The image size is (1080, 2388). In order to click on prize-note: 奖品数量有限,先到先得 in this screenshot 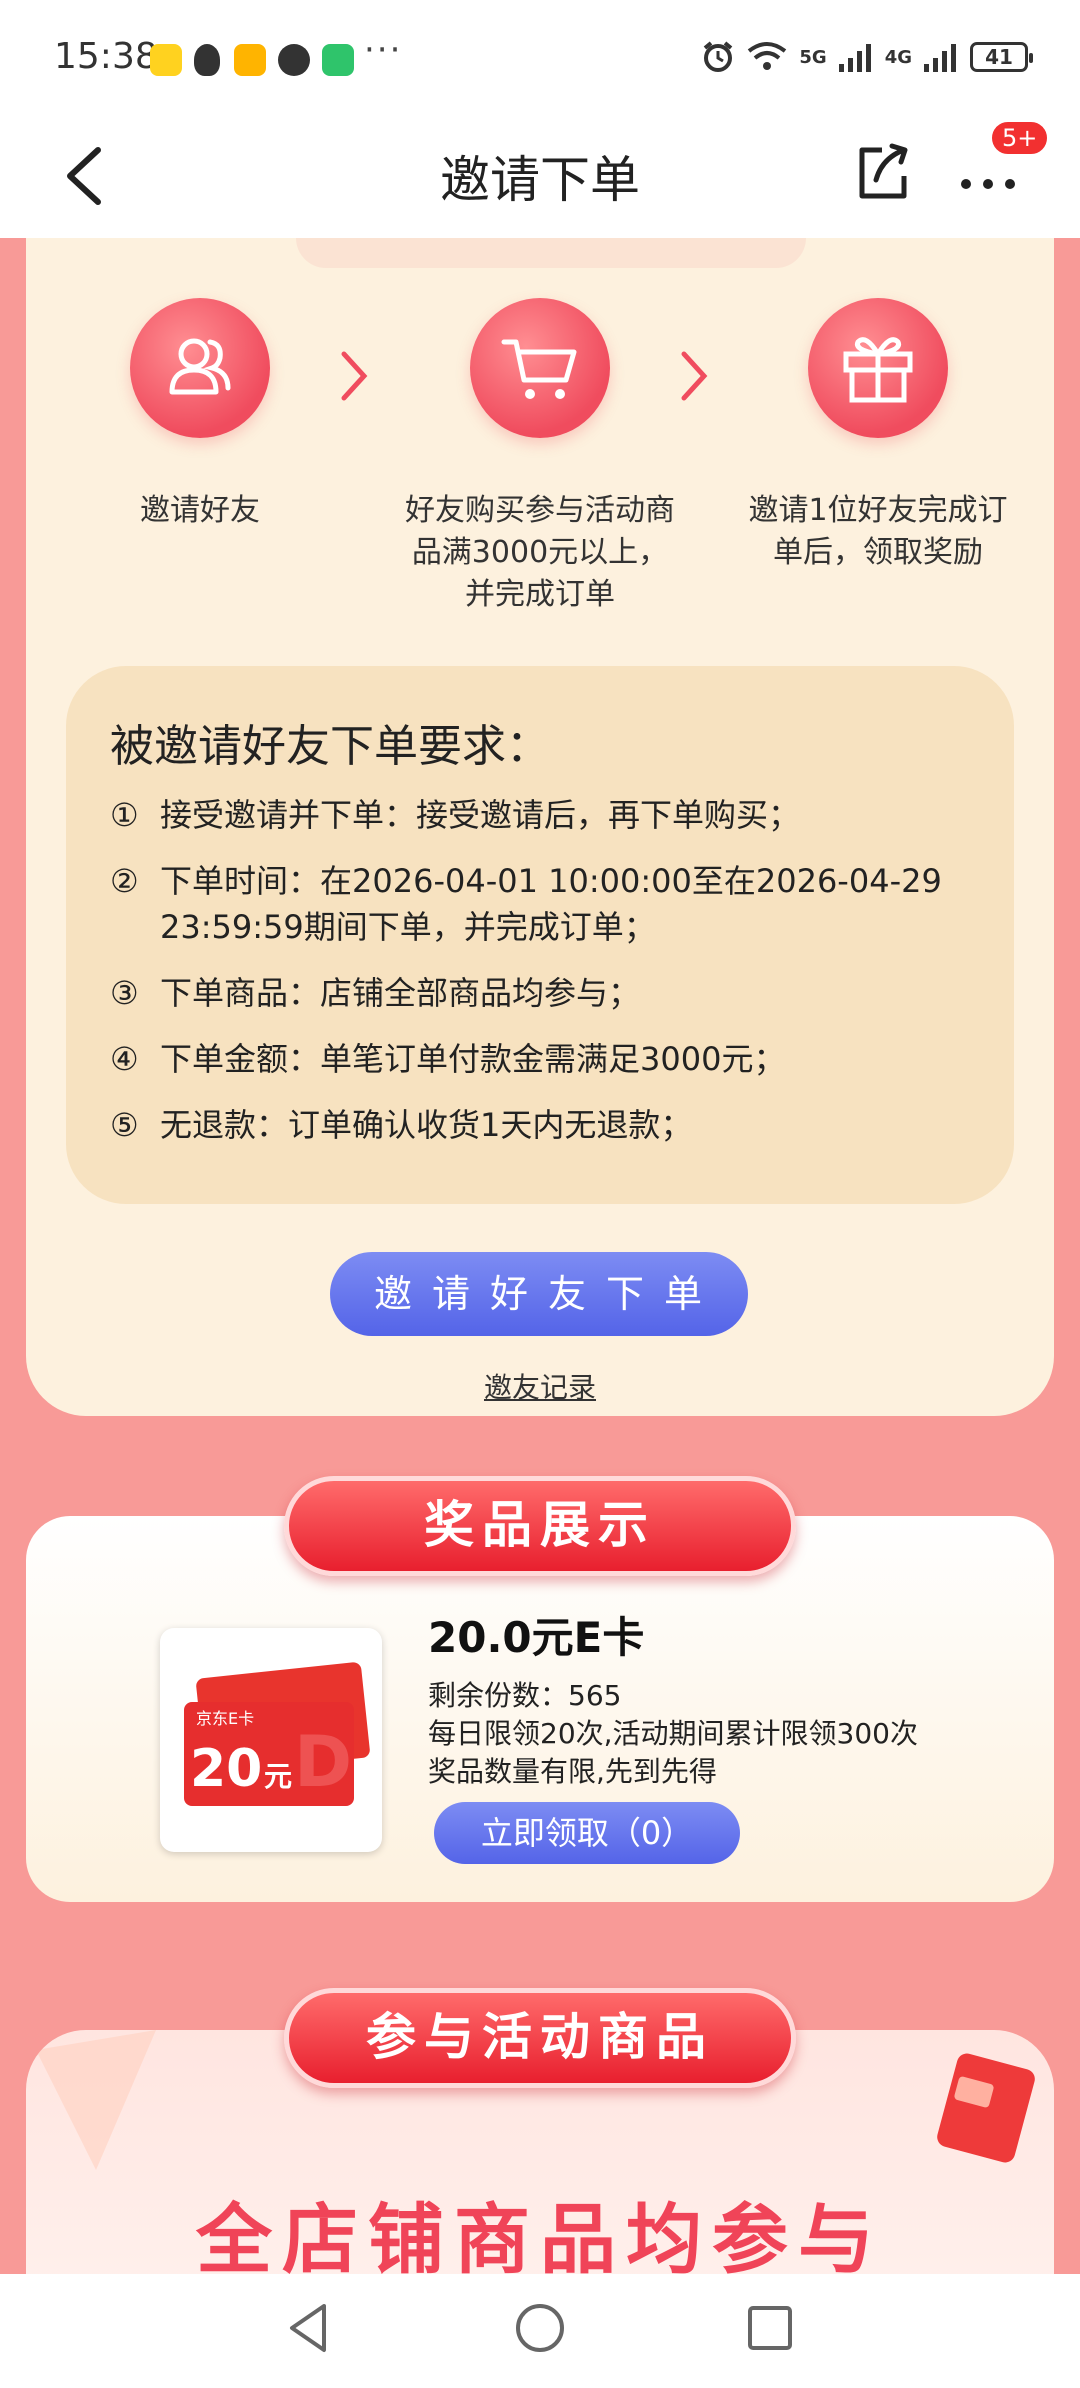, I will do `click(572, 1771)`.